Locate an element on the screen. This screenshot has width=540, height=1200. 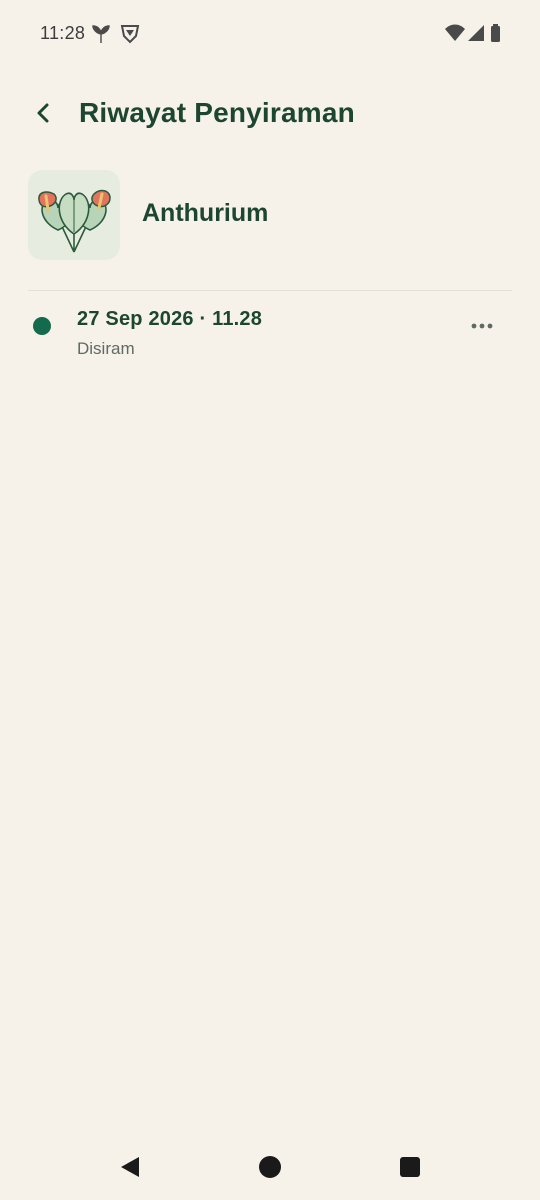
nav-back-button is located at coordinates (130, 1169).